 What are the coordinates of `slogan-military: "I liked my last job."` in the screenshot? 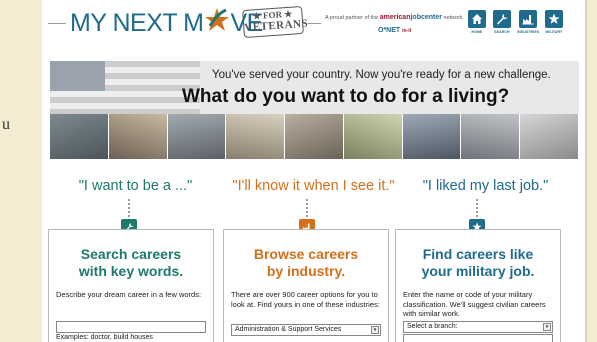 It's located at (485, 186).